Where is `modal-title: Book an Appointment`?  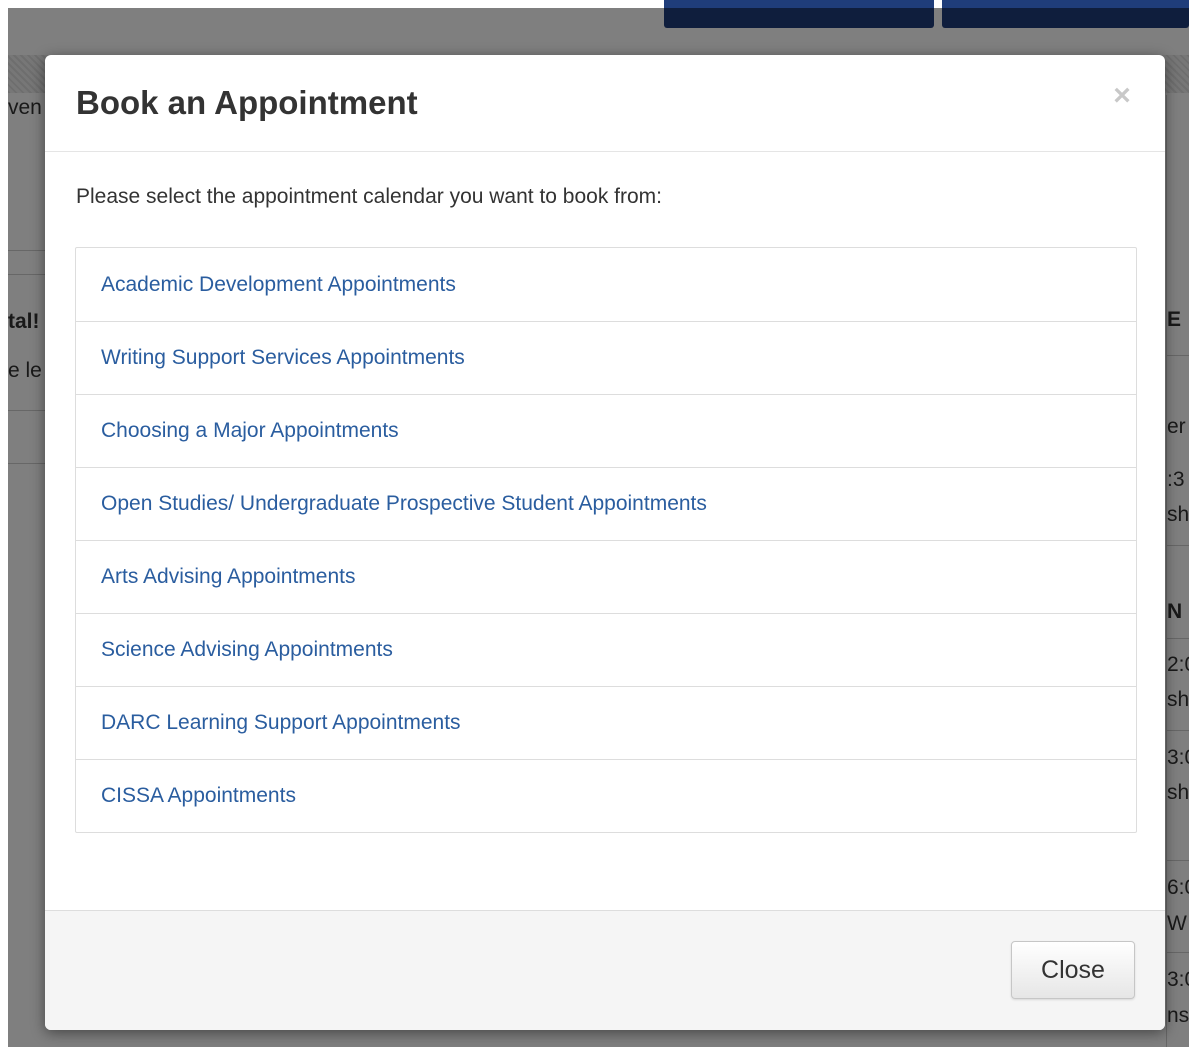 modal-title: Book an Appointment is located at coordinates (247, 102).